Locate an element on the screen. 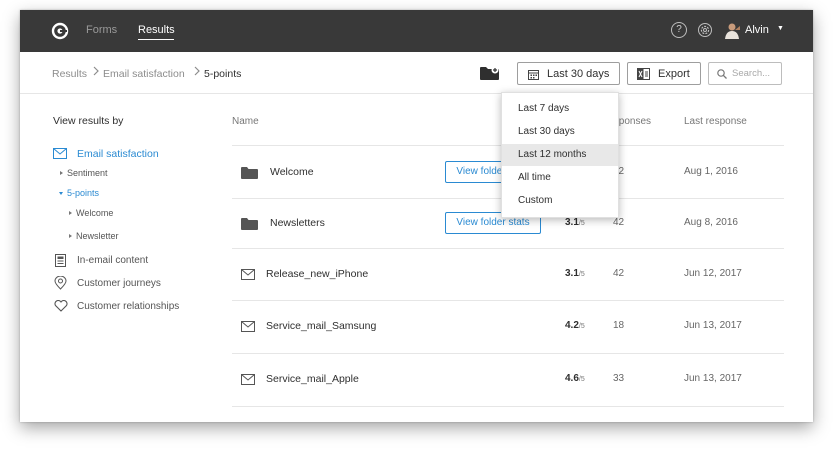  gear-icon is located at coordinates (705, 30).